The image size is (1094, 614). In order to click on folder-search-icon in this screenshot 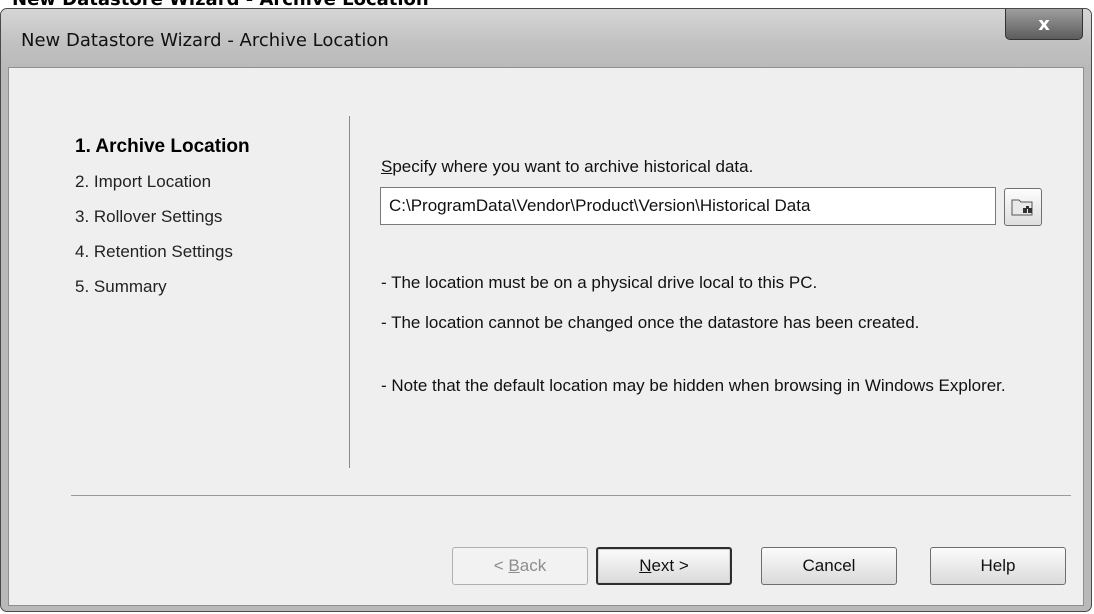, I will do `click(1022, 207)`.